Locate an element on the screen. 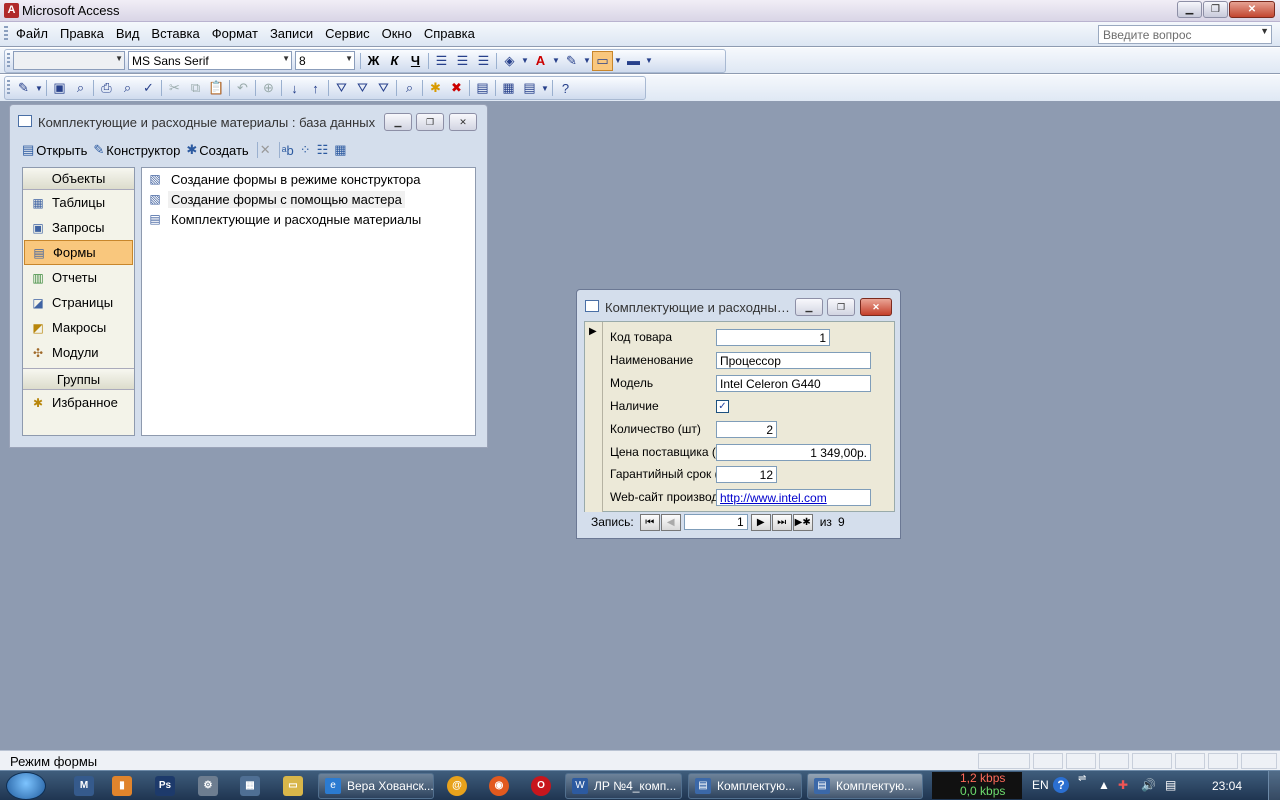 The width and height of the screenshot is (1280, 800). tool-icon: ⚙ is located at coordinates (208, 786).